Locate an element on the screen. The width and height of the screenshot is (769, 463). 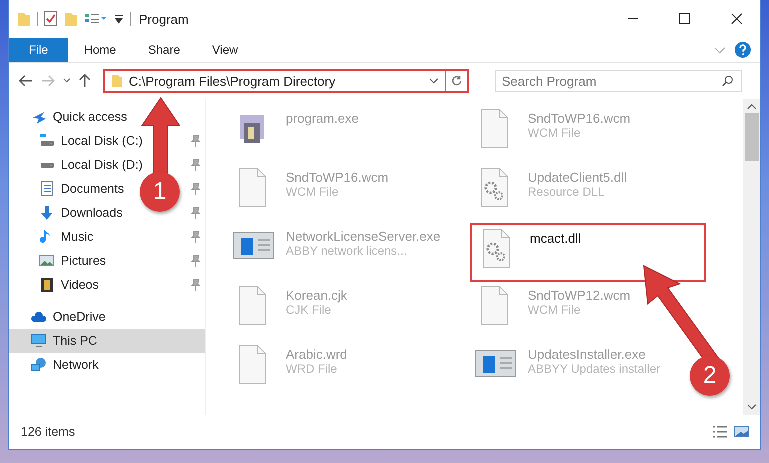
sidebar-item: Quick access is located at coordinates (70, 117).